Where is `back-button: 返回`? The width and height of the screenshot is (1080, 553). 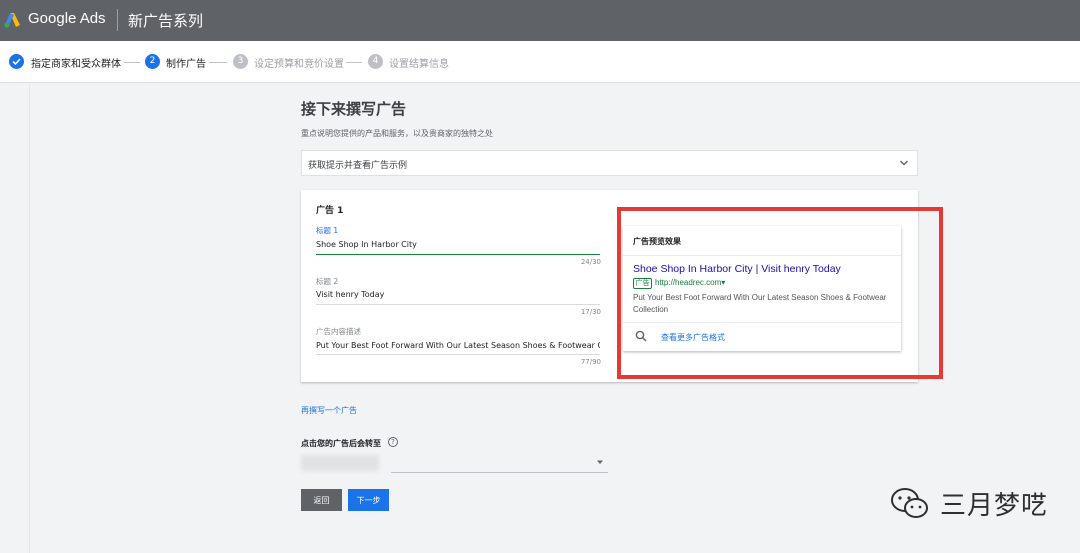 back-button: 返回 is located at coordinates (321, 500).